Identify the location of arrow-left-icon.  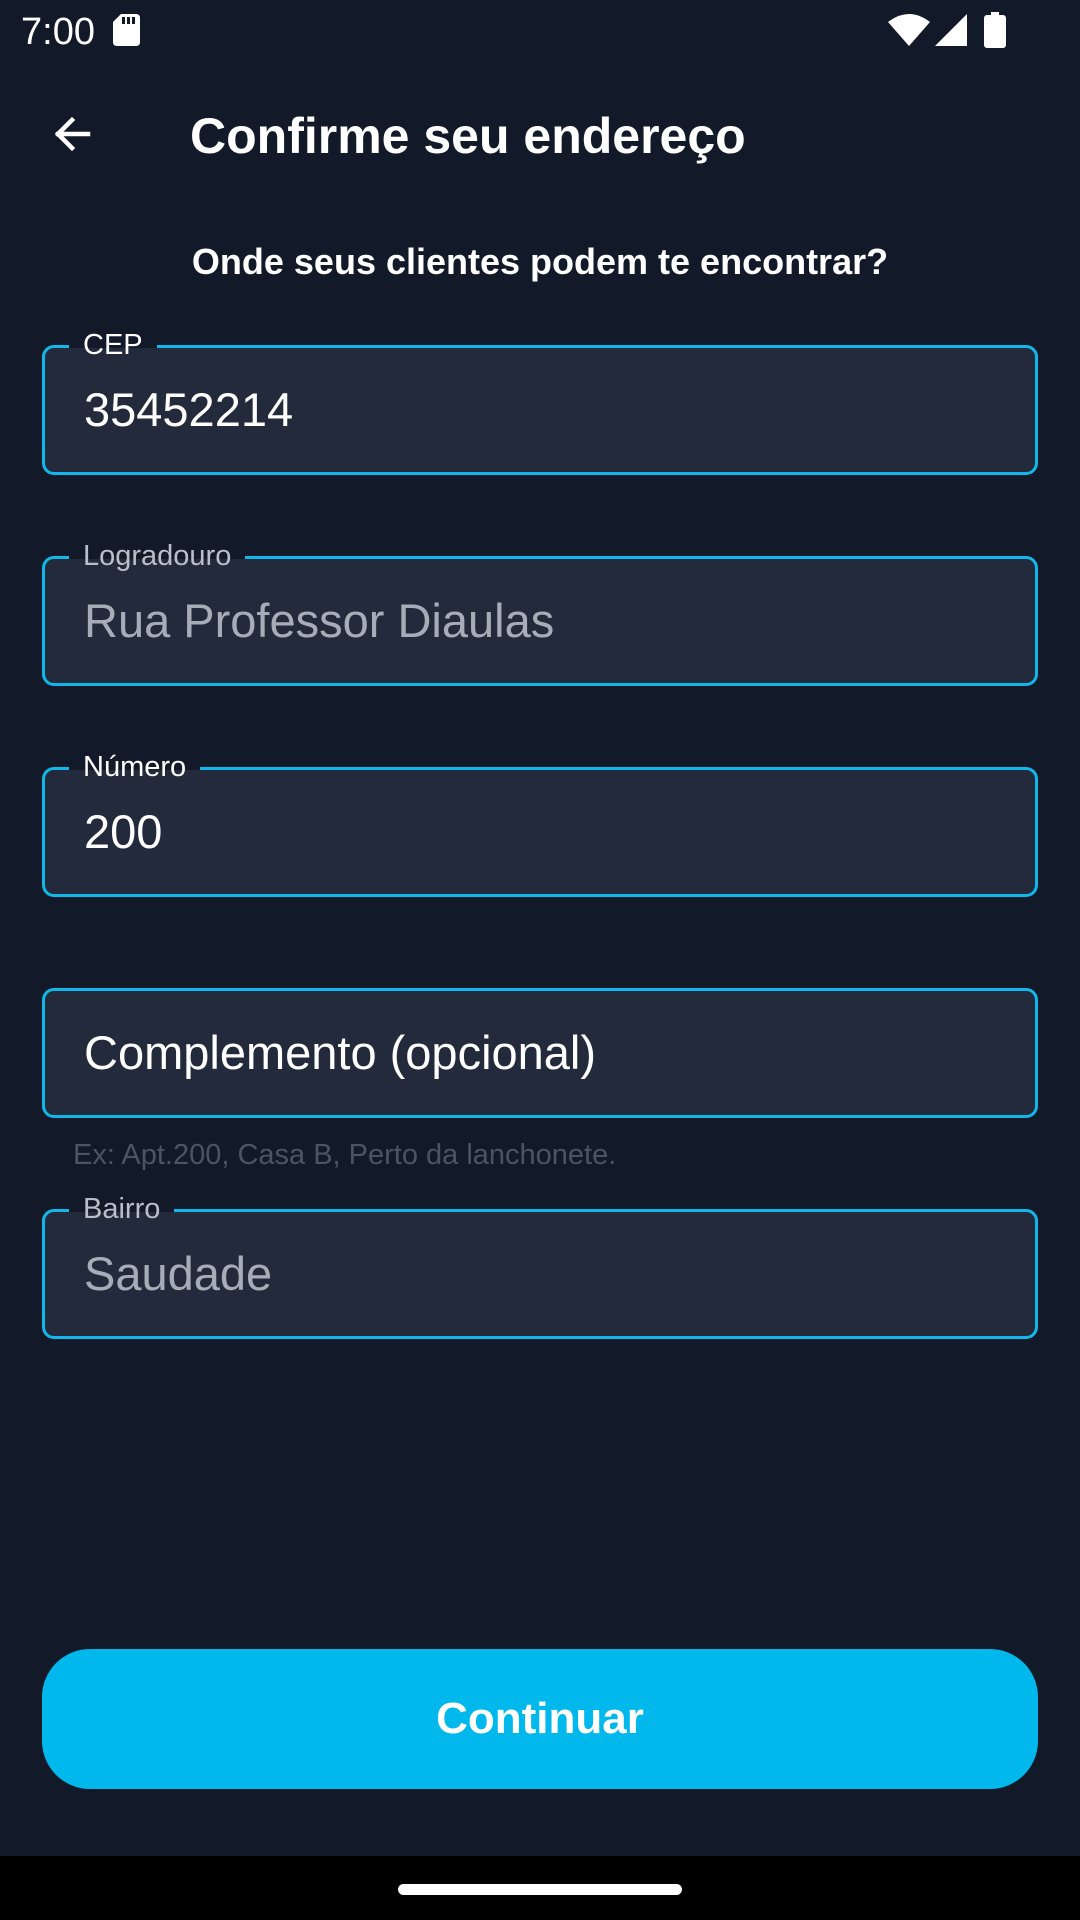
(72, 134).